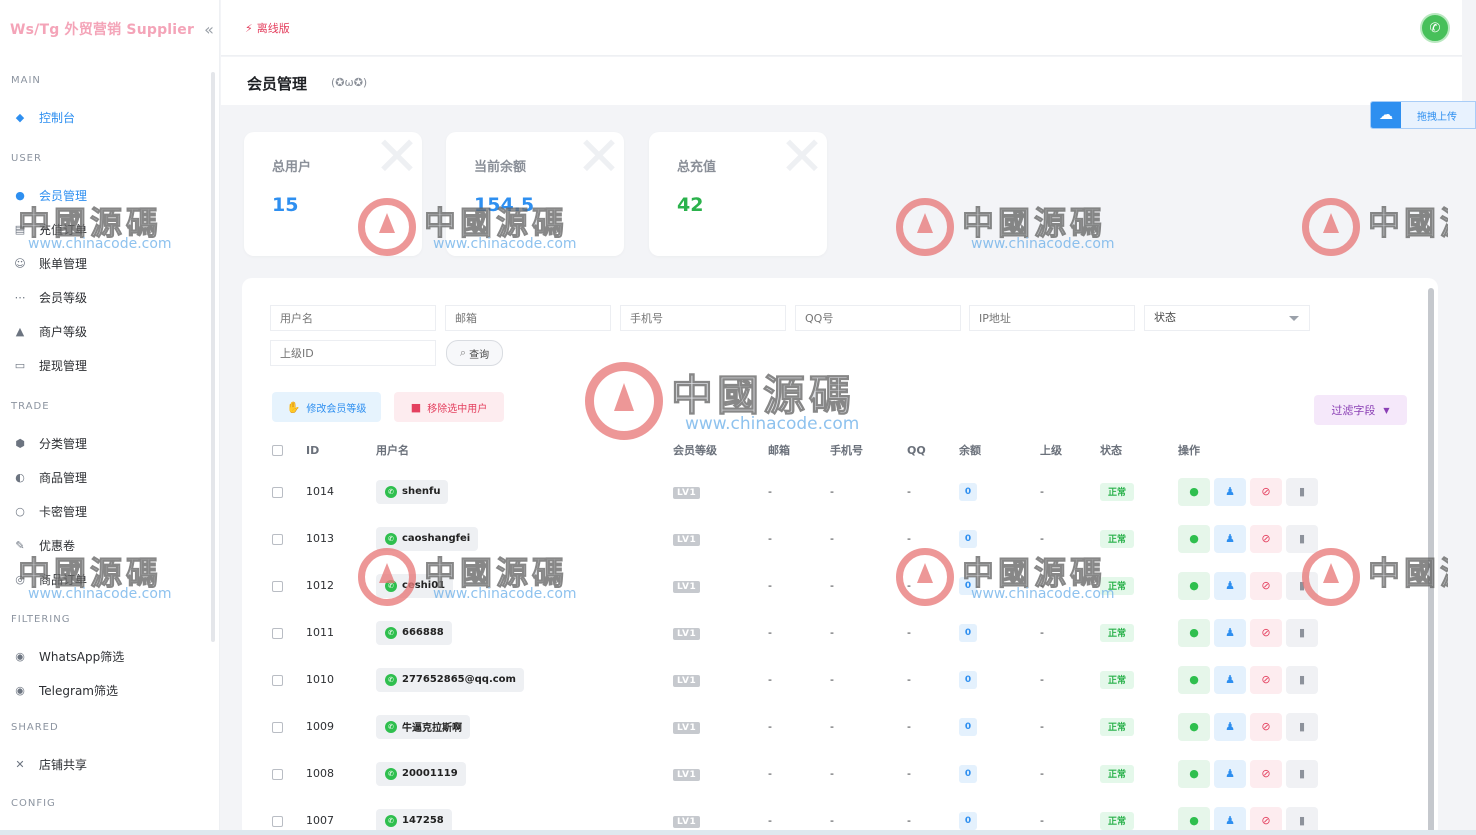  Describe the element at coordinates (1360, 410) in the screenshot. I see `filter-fields-button: 过滤字段 ▼` at that location.